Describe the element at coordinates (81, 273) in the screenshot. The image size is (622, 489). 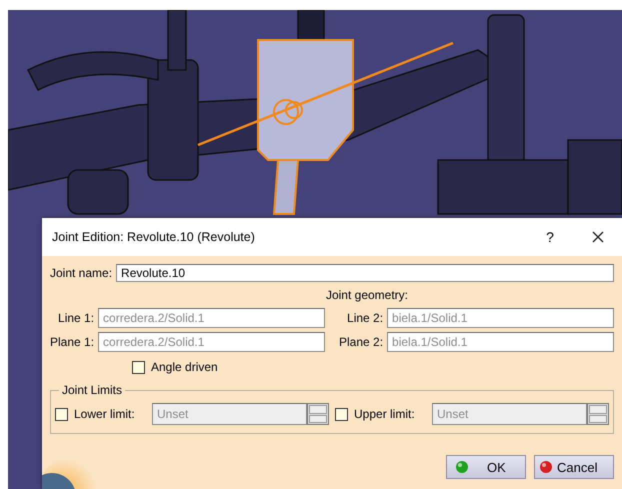
I see `joint-name-label: Joint name:` at that location.